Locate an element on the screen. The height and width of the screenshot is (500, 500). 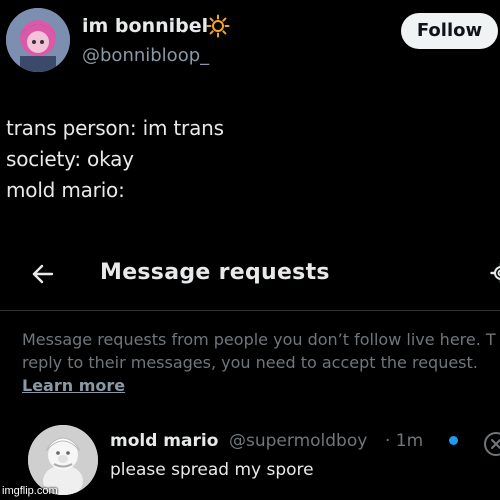
back-arrow-icon is located at coordinates (43, 274).